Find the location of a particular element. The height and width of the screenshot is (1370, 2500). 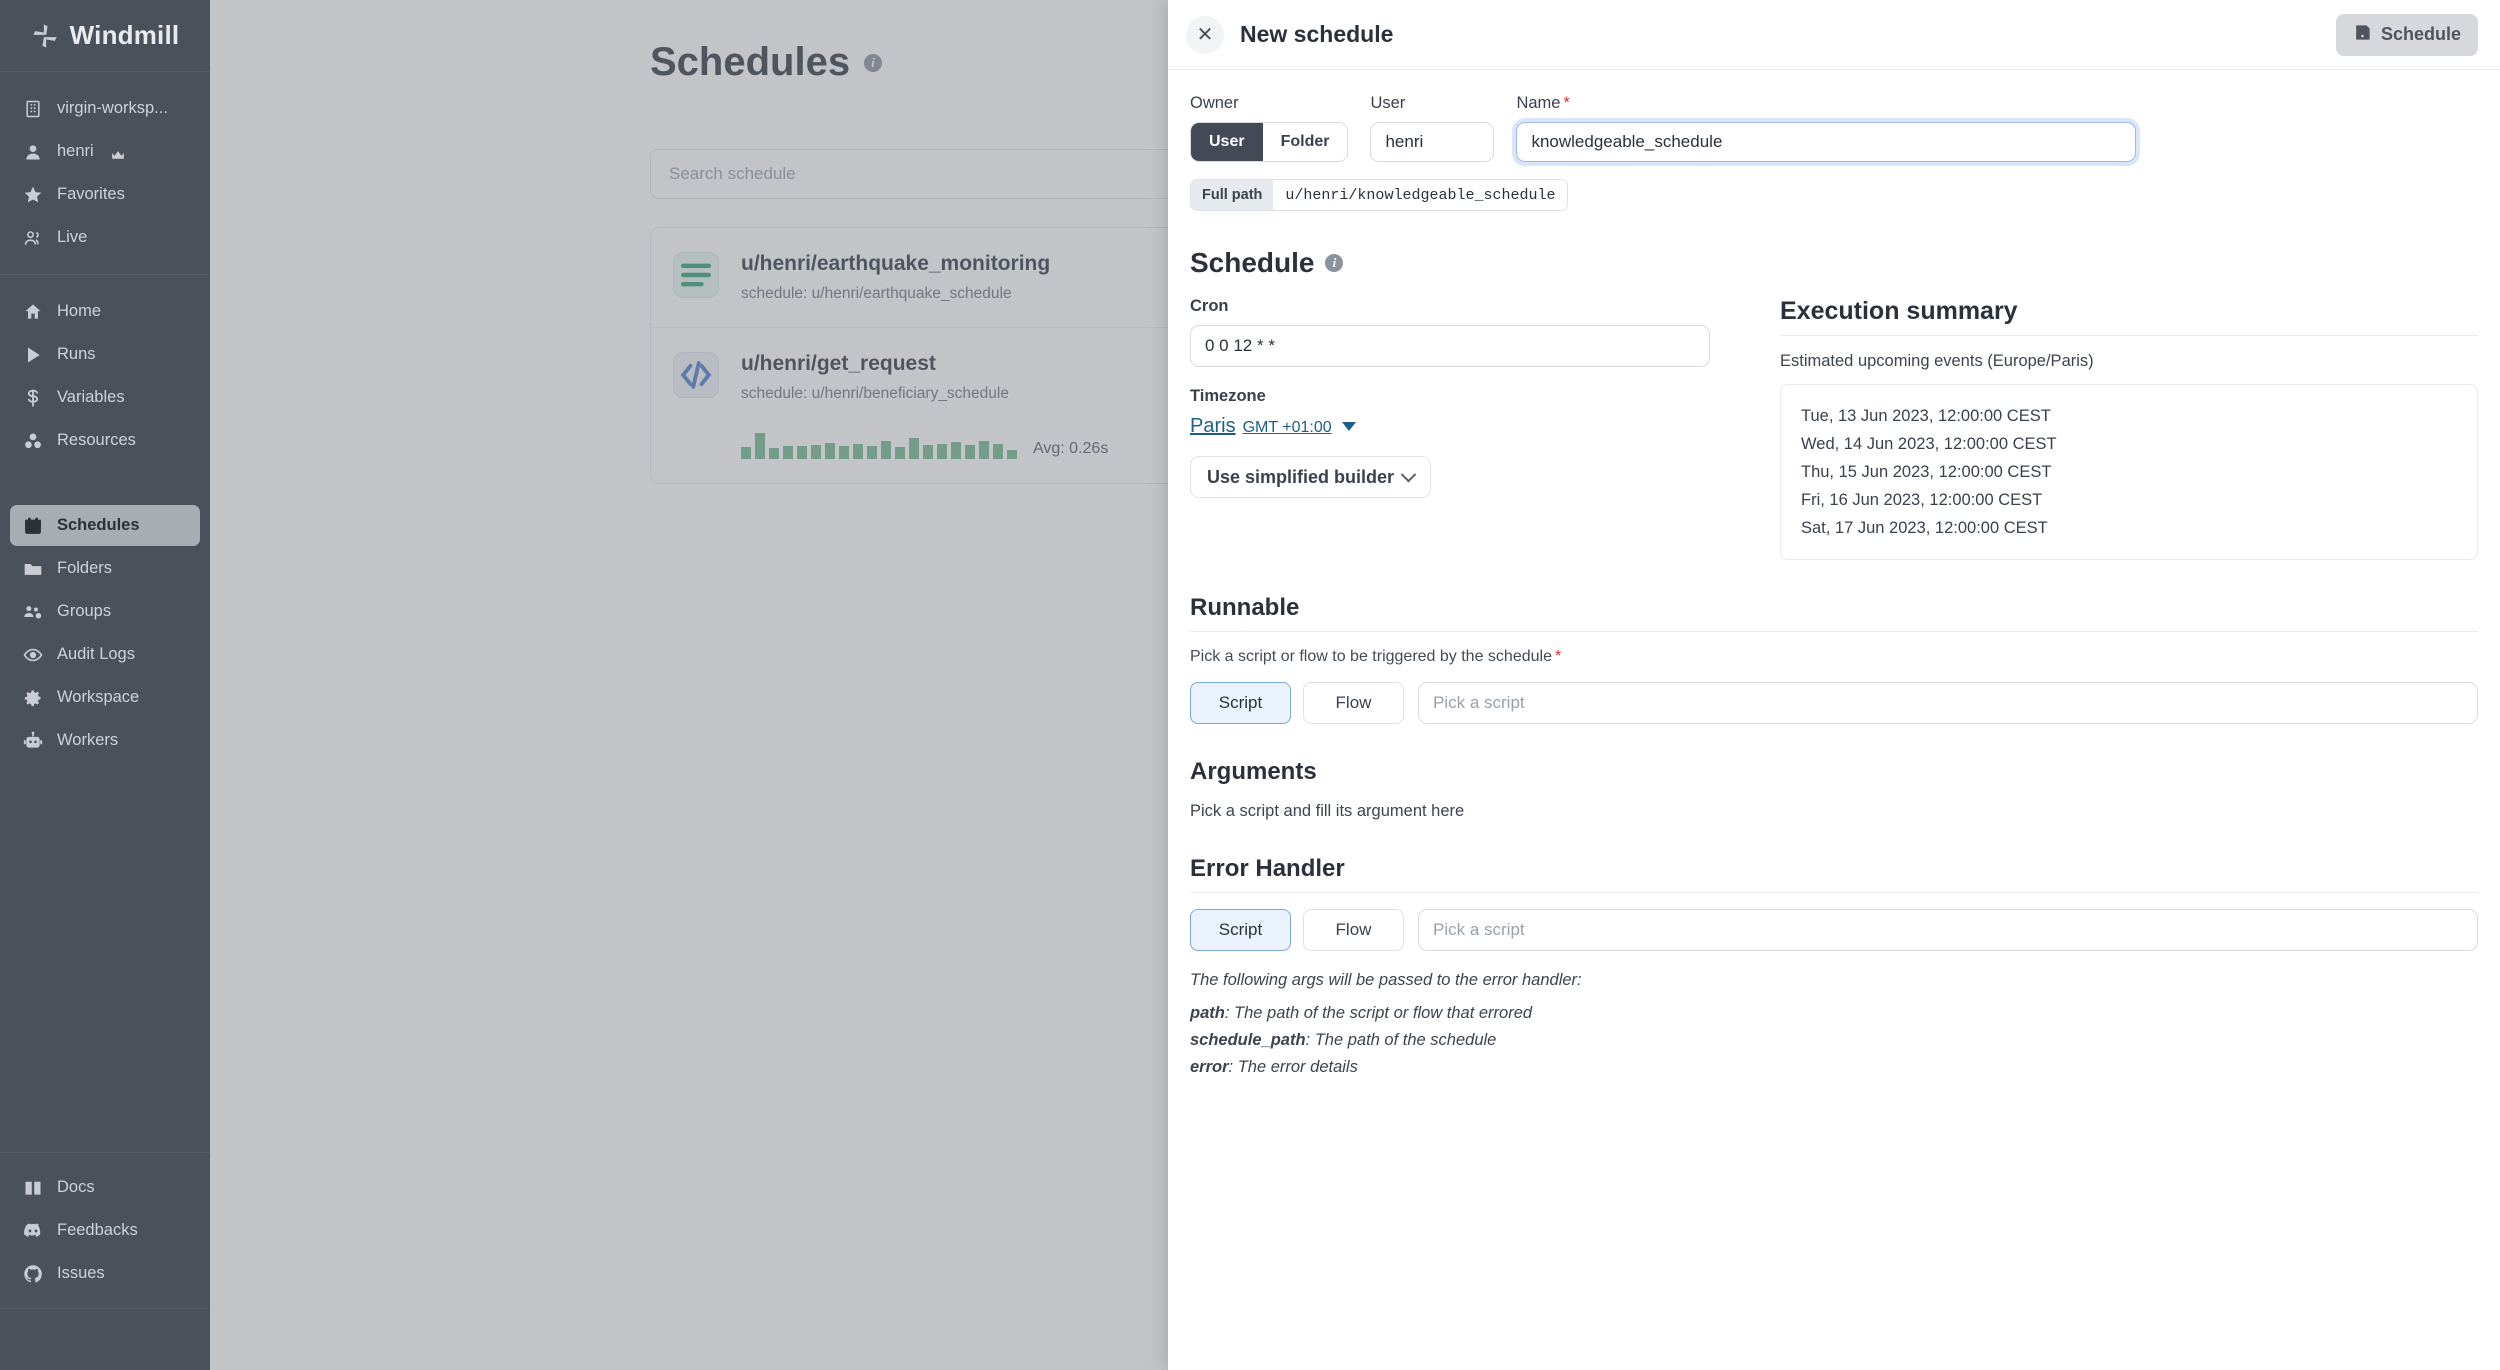

sidebar-item-label: Folders is located at coordinates (85, 568).